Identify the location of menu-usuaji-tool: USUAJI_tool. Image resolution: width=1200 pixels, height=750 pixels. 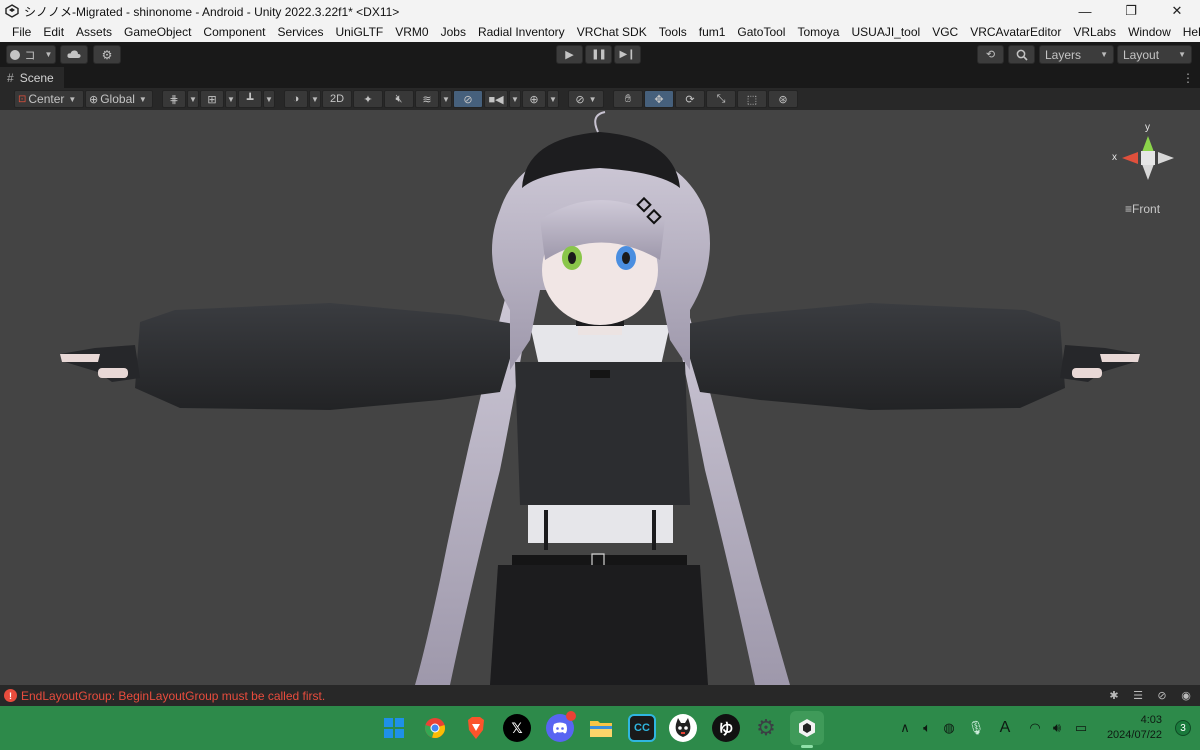
(885, 32).